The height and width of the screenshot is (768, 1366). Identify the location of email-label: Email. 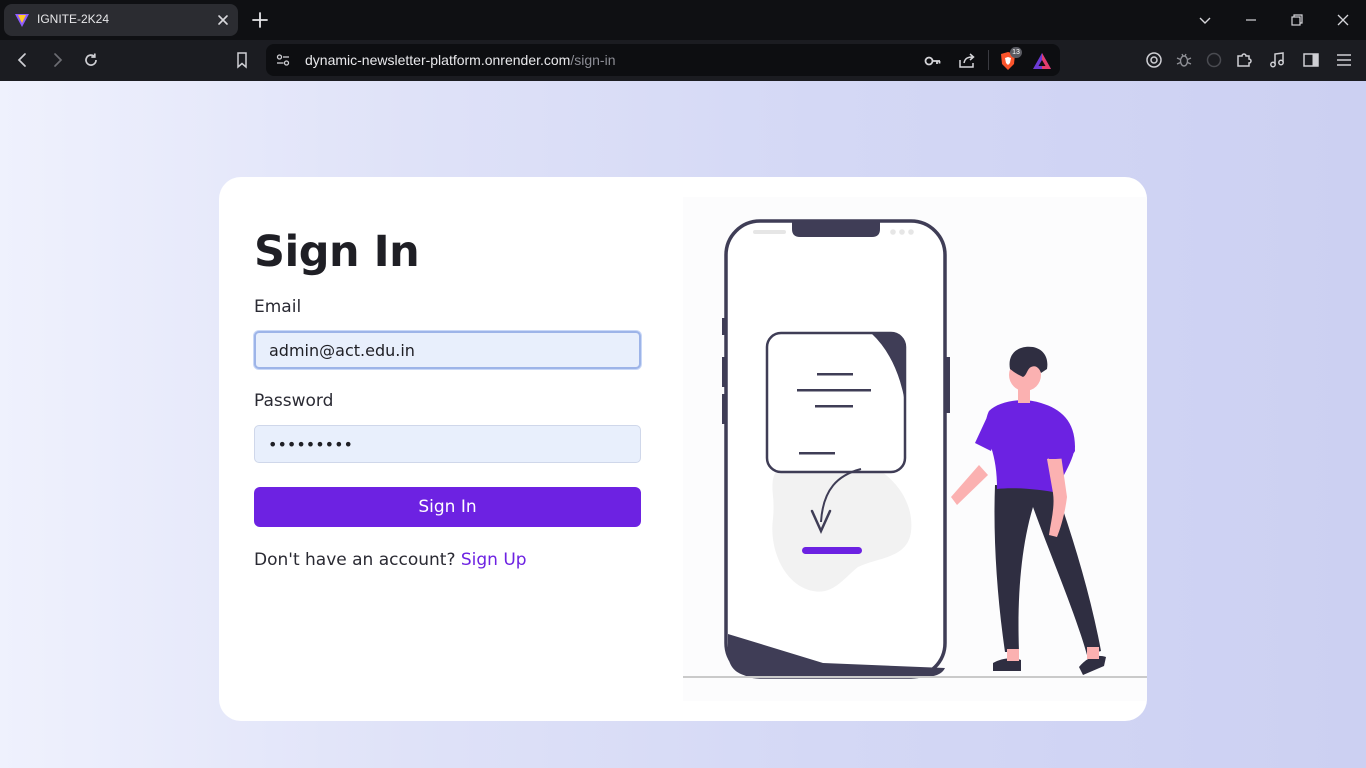
(278, 307).